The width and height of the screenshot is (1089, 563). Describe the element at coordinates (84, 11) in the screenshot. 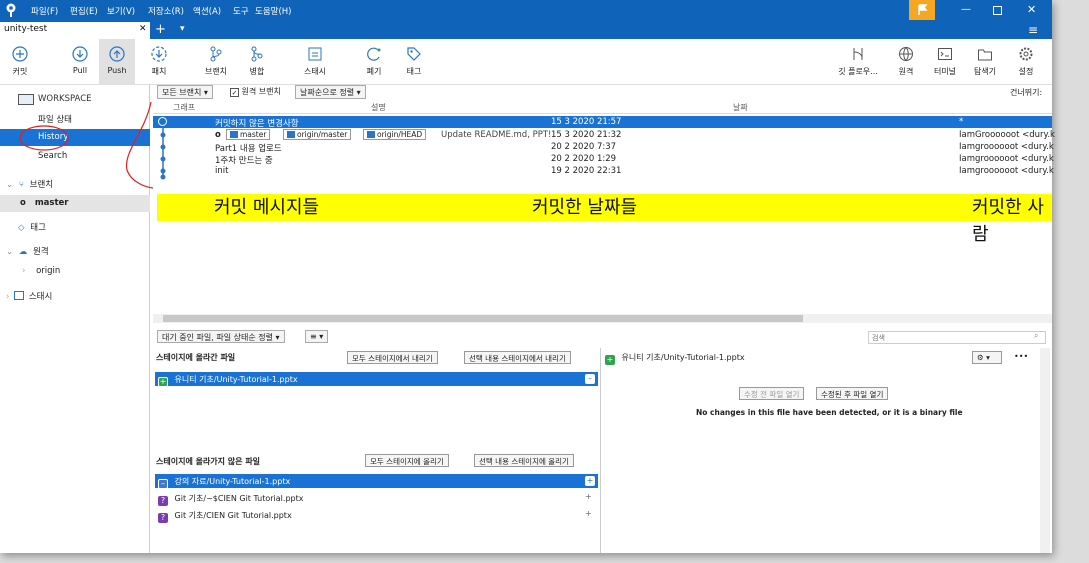

I see `menu-edit: 편집(E)` at that location.